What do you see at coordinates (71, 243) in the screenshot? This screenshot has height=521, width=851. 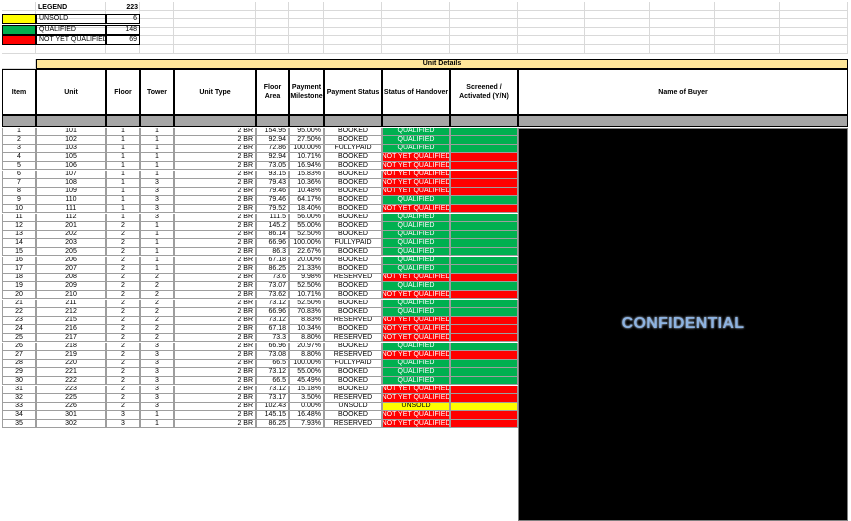 I see `unit-cell: 203` at bounding box center [71, 243].